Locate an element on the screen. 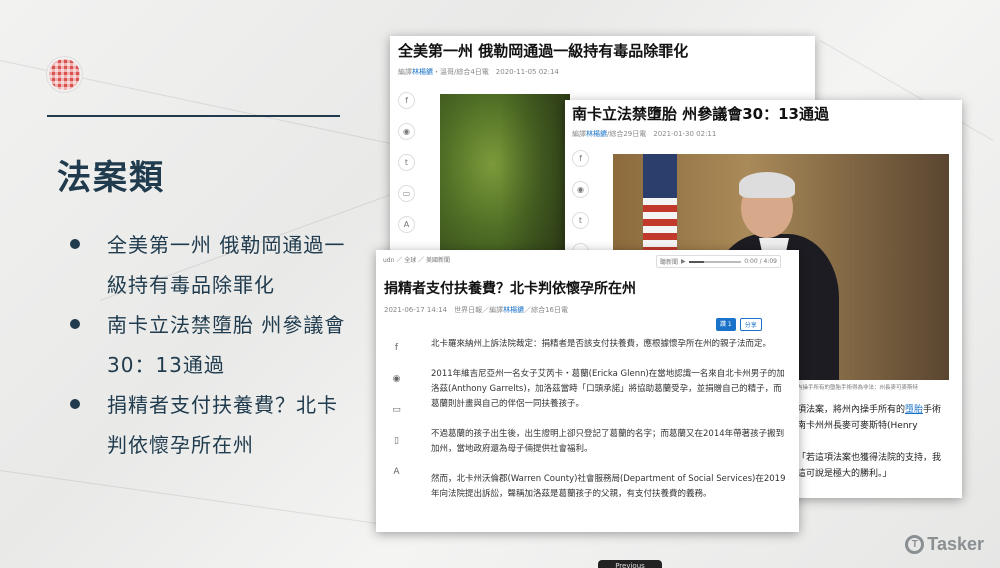 This screenshot has width=1000, height=568. bullet-line: 捐精者支付扶養費？北卡 is located at coordinates (222, 405).